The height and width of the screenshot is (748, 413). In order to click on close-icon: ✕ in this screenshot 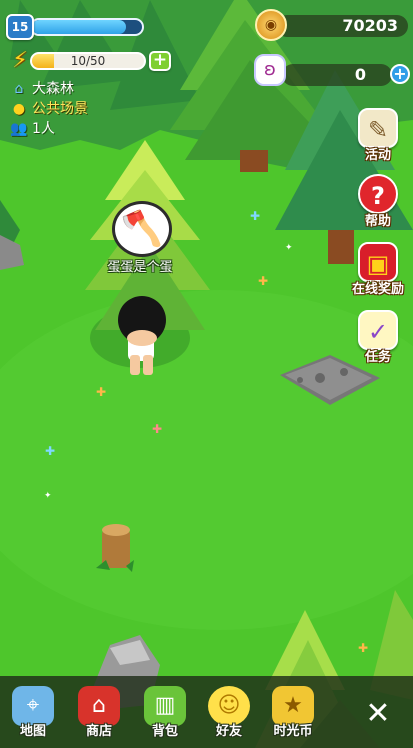, I will do `click(378, 713)`.